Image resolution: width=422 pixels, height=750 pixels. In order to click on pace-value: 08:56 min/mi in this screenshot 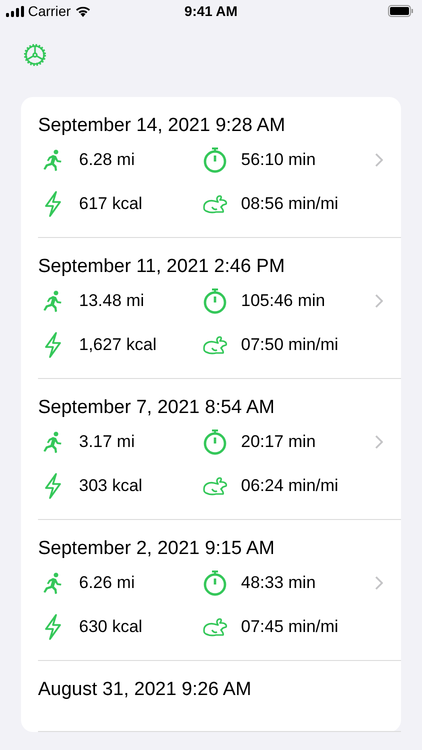, I will do `click(289, 204)`.